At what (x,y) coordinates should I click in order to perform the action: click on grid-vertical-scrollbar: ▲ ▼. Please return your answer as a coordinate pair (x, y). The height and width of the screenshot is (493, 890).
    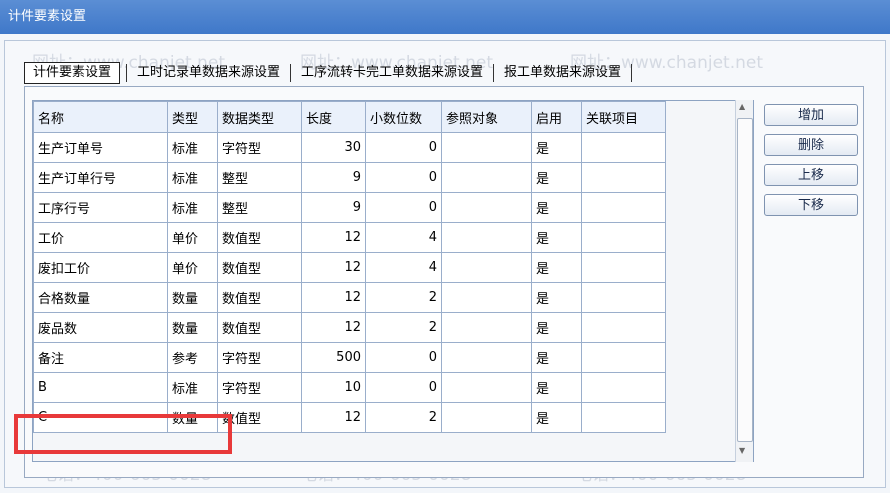
    Looking at the image, I should click on (744, 281).